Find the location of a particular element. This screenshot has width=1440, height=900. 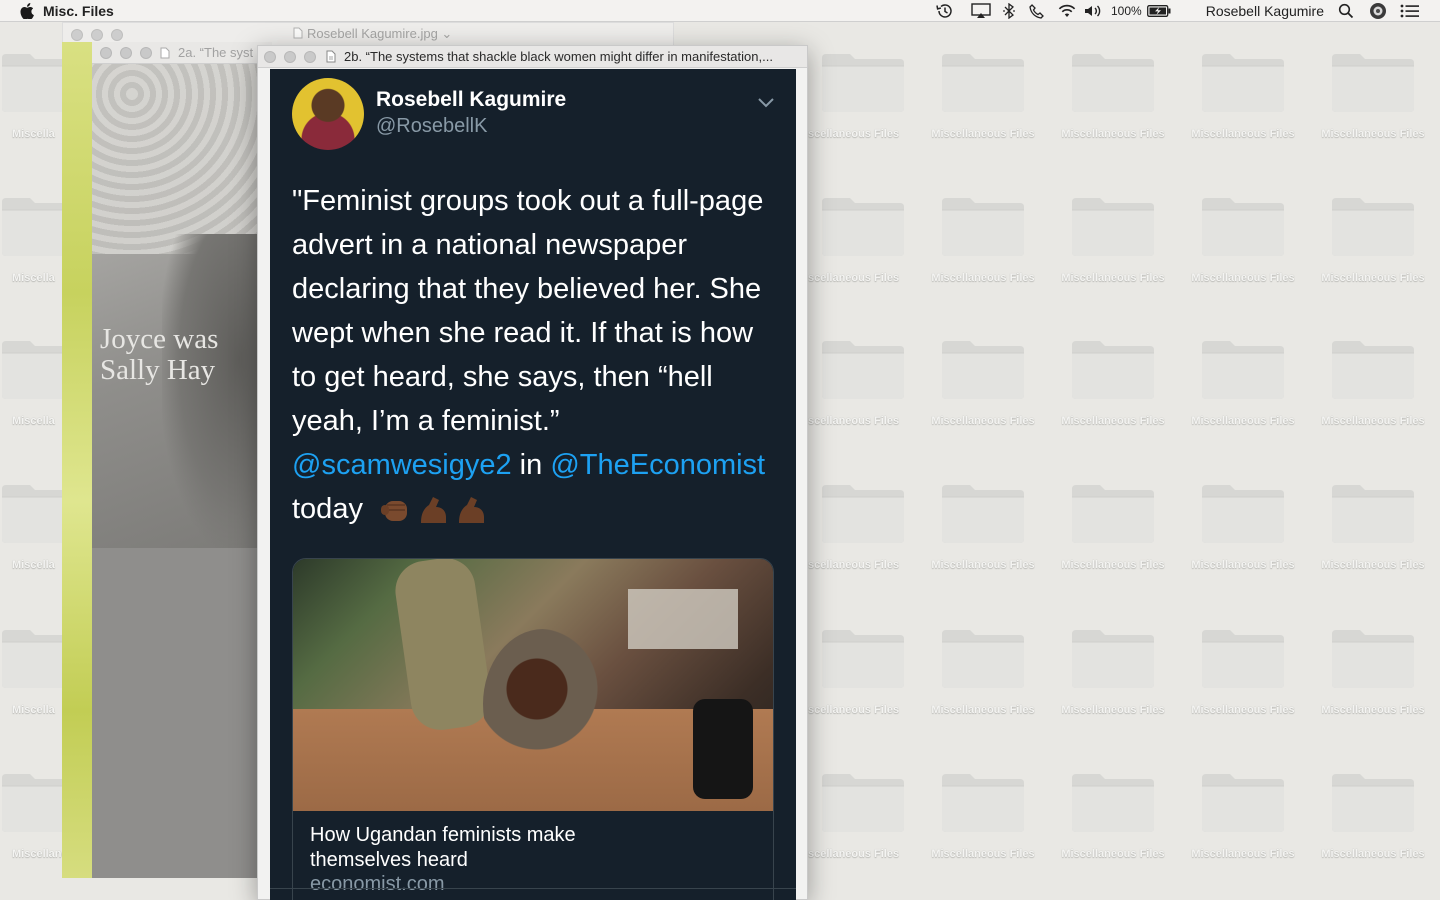

active-app-name: Misc. Files is located at coordinates (78, 11).